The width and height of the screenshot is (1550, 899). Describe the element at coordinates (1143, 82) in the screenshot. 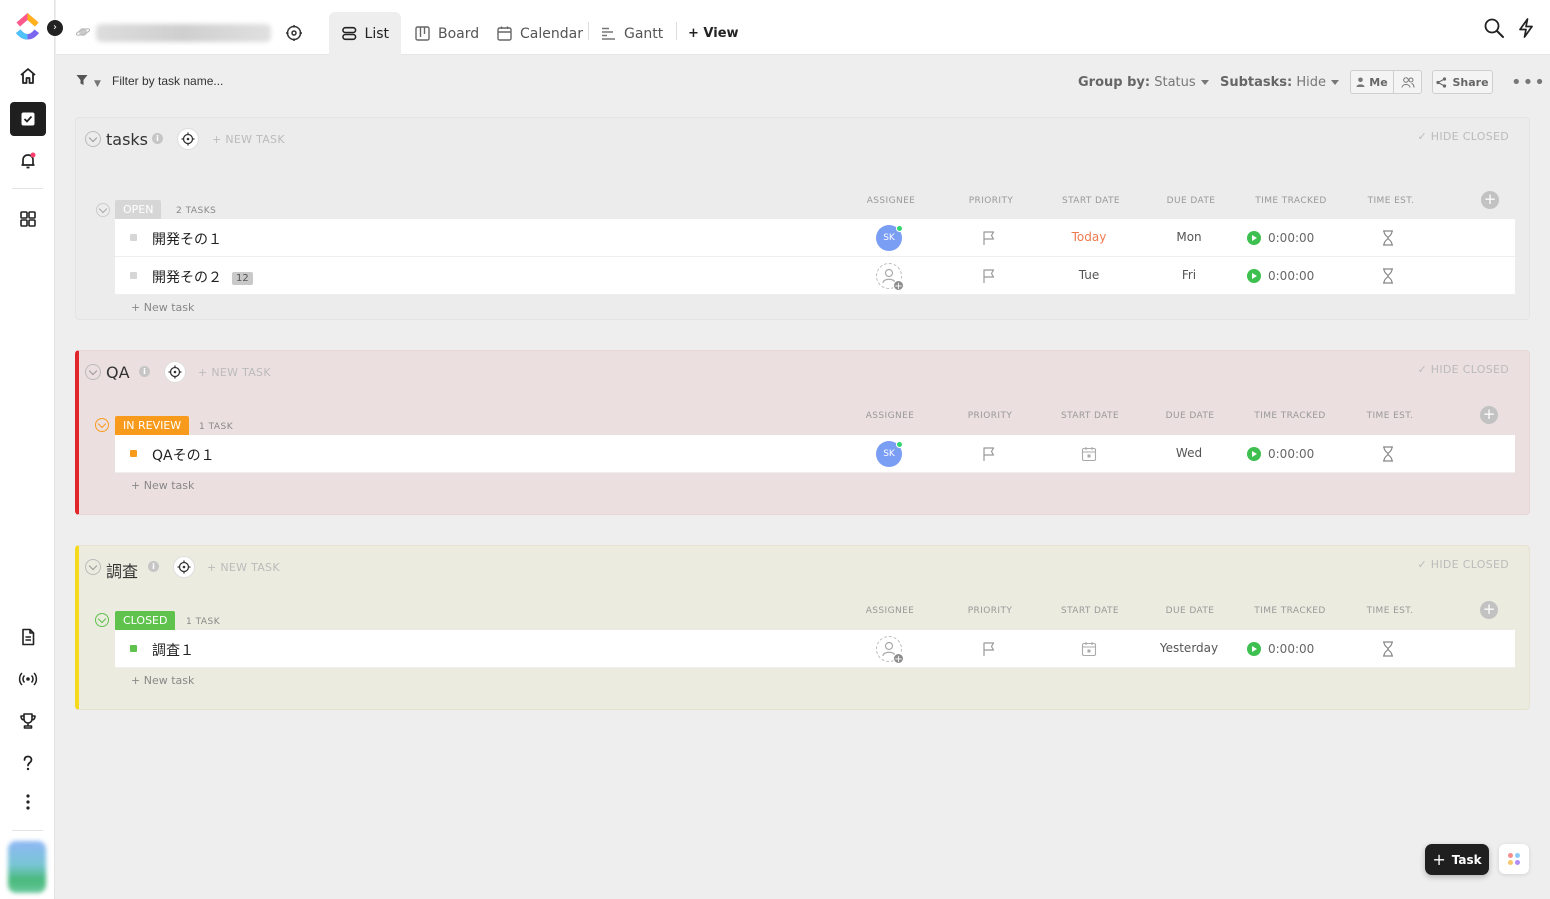

I see `group-by-dropdown: Group by: Status` at that location.